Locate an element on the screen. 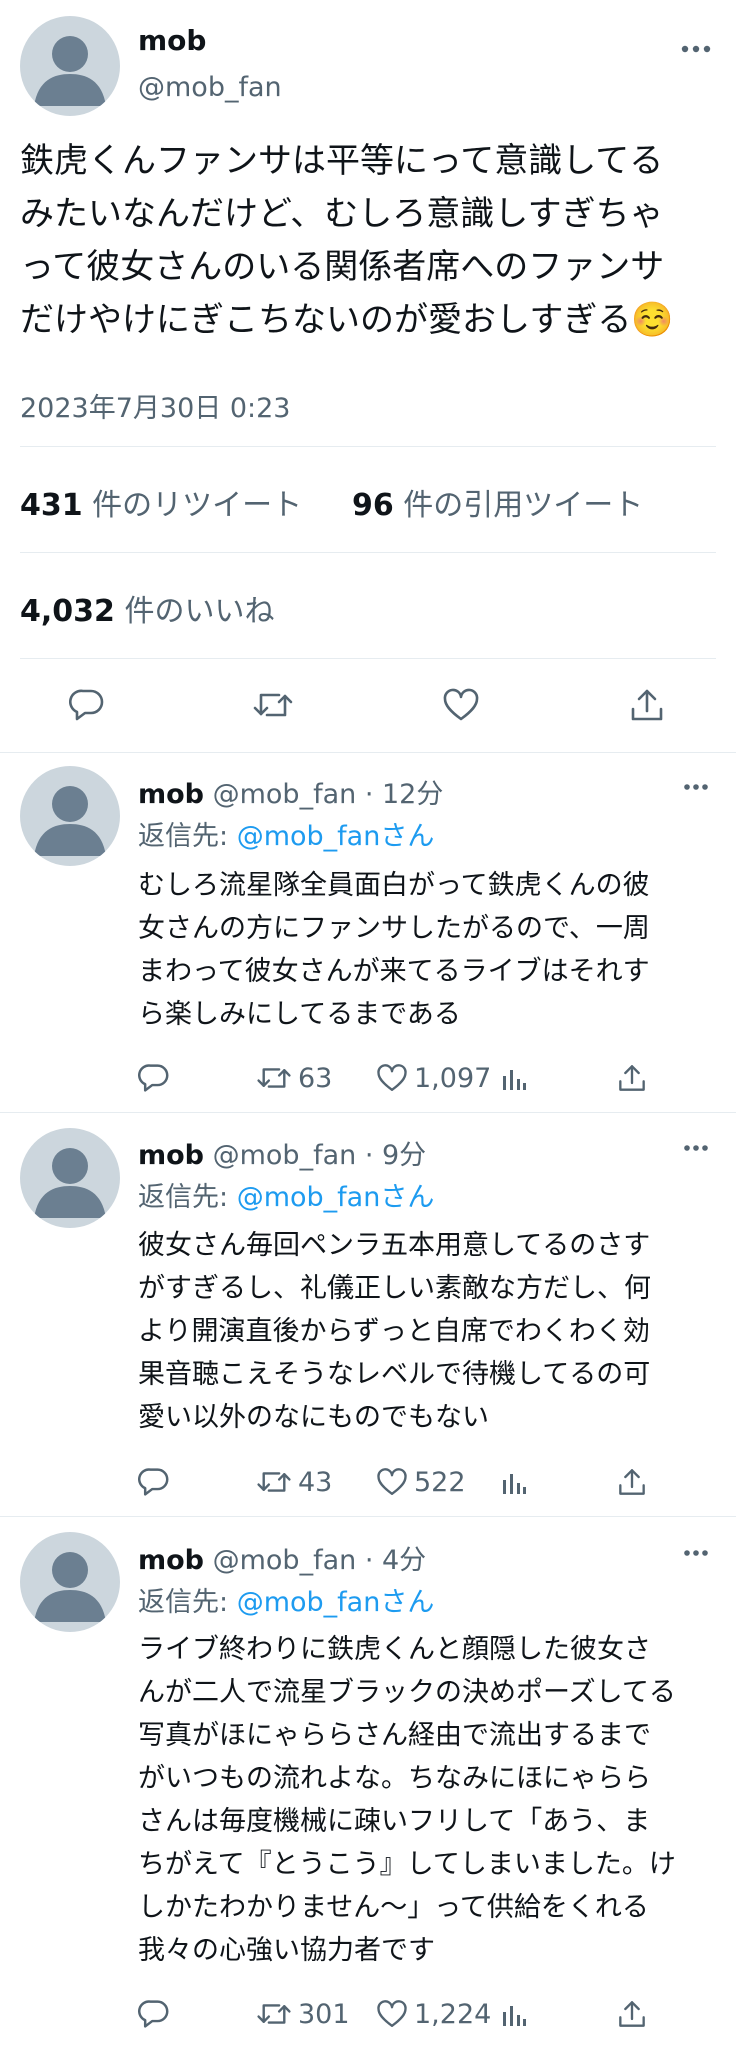 The image size is (736, 2048). tweet-timestamp: 2023年7月30日 0:23 is located at coordinates (155, 405).